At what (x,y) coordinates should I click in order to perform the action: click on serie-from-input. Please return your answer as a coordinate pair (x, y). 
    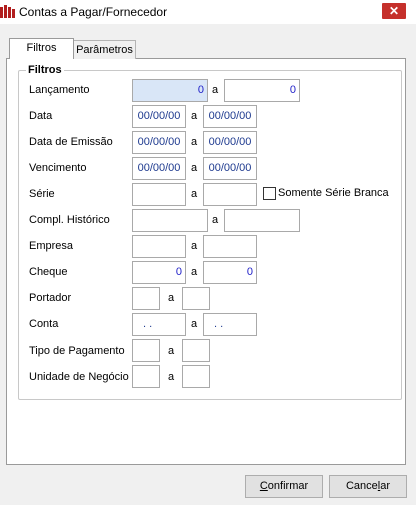
    Looking at the image, I should click on (159, 194).